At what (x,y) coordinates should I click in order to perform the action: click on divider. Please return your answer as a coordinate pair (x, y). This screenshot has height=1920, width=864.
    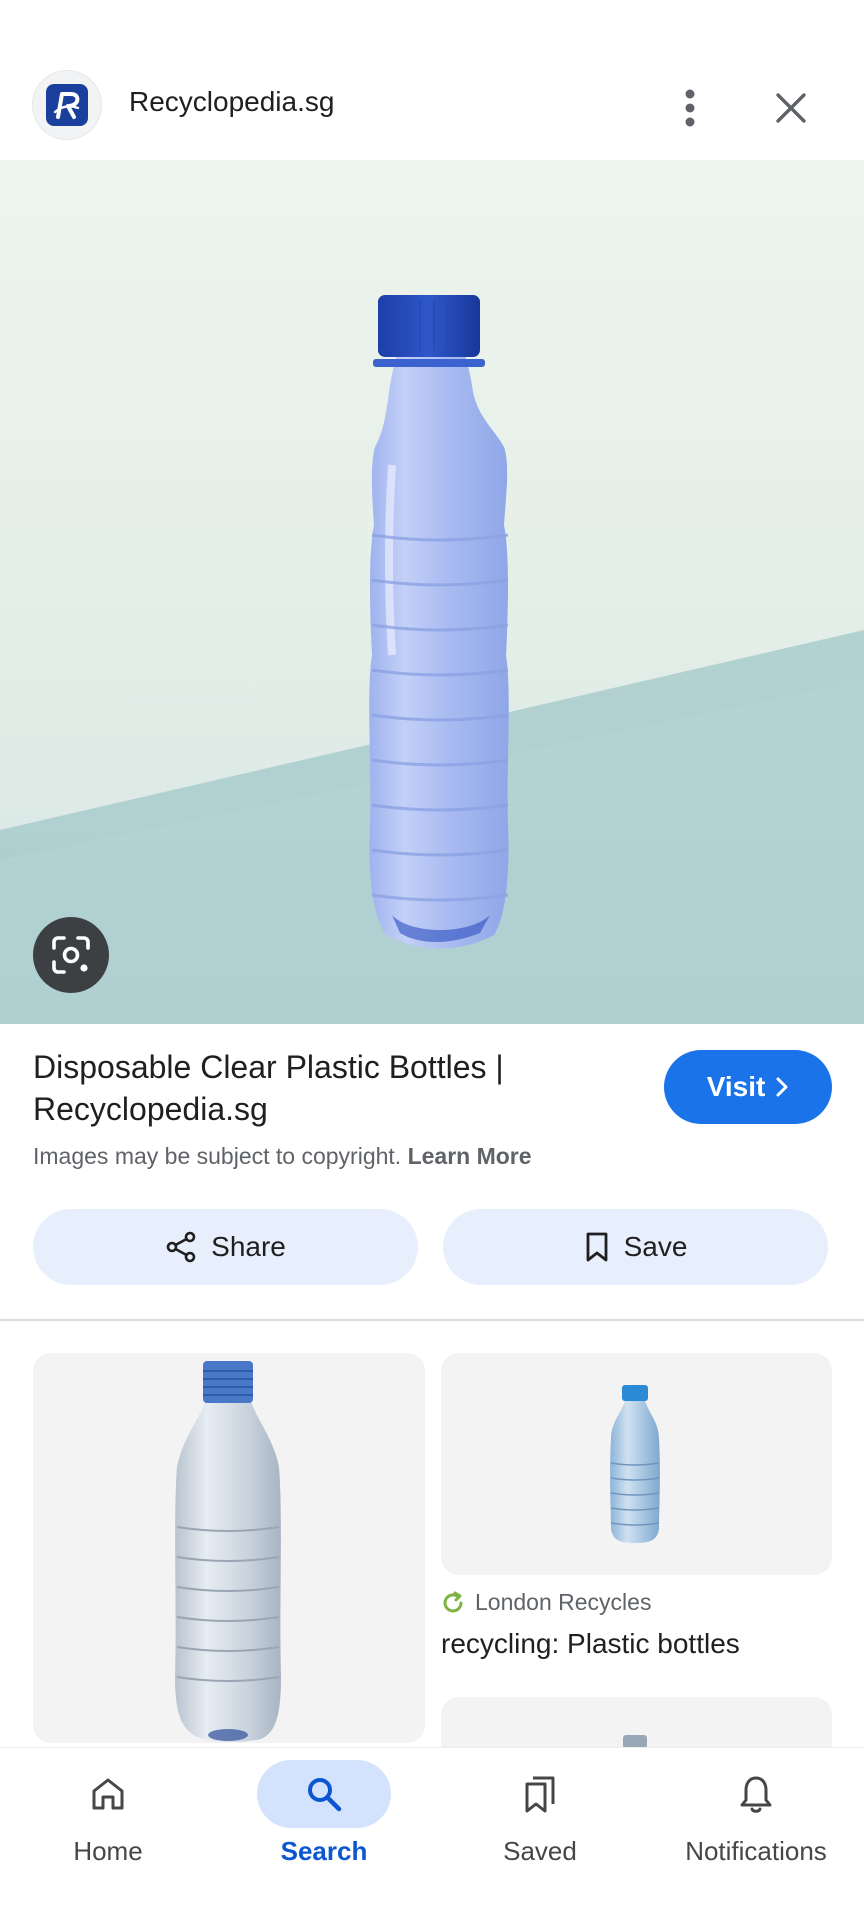
    Looking at the image, I should click on (432, 1320).